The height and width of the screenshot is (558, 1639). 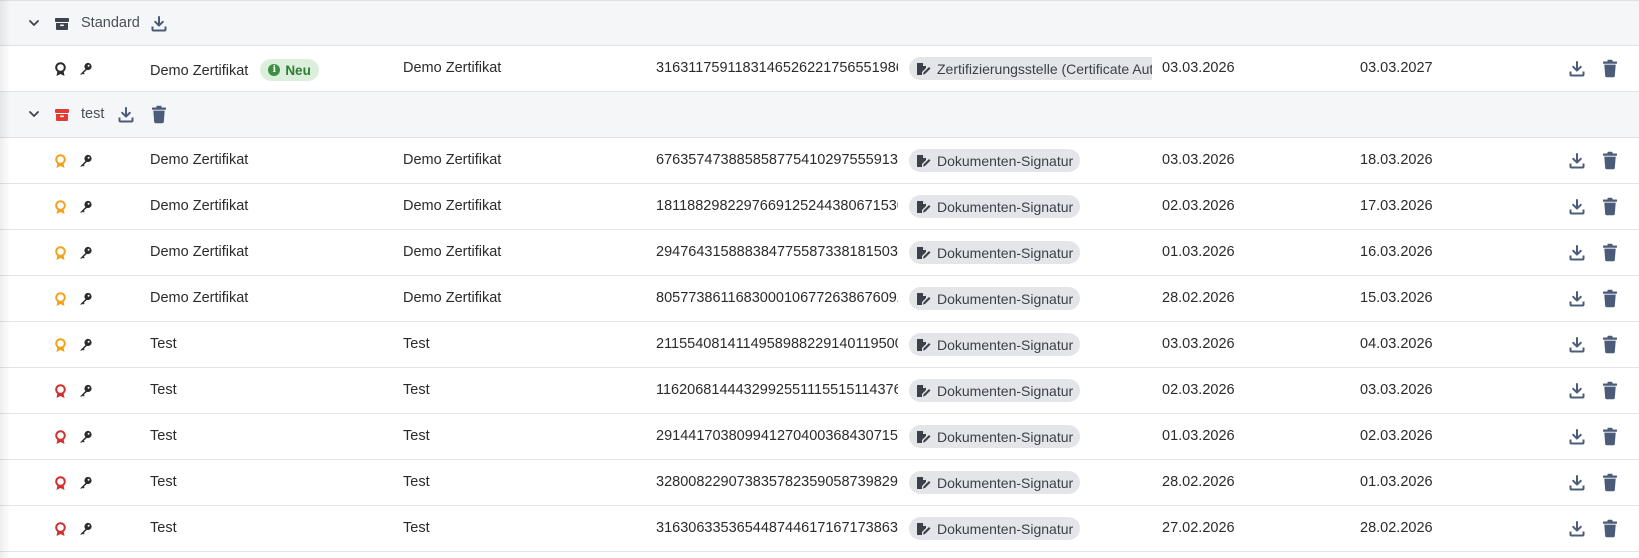 I want to click on serial-number: 181188298229766912524438067153033, so click(x=777, y=206).